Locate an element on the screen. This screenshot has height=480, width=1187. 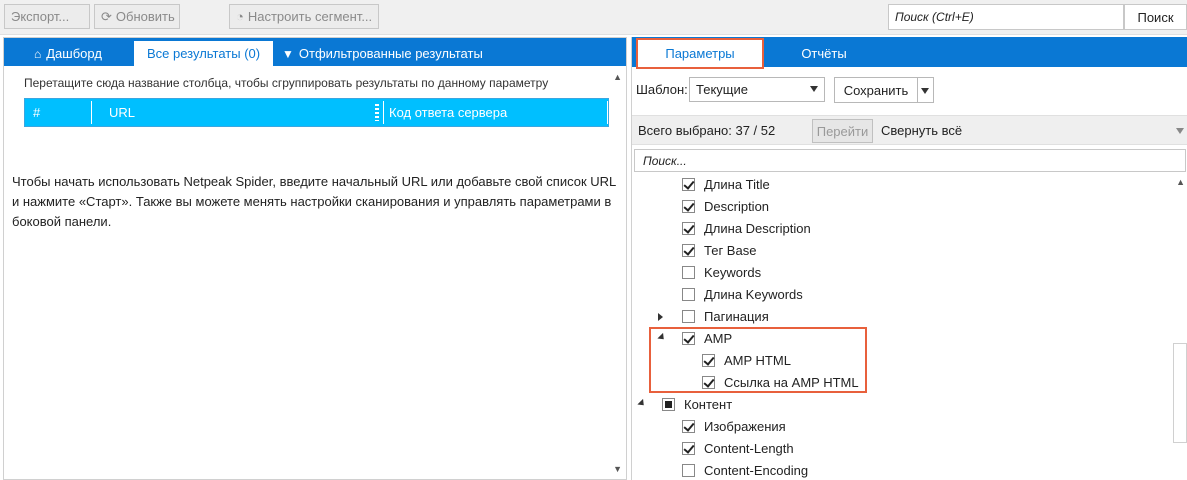
filter-dropdown-icon is located at coordinates (1180, 131).